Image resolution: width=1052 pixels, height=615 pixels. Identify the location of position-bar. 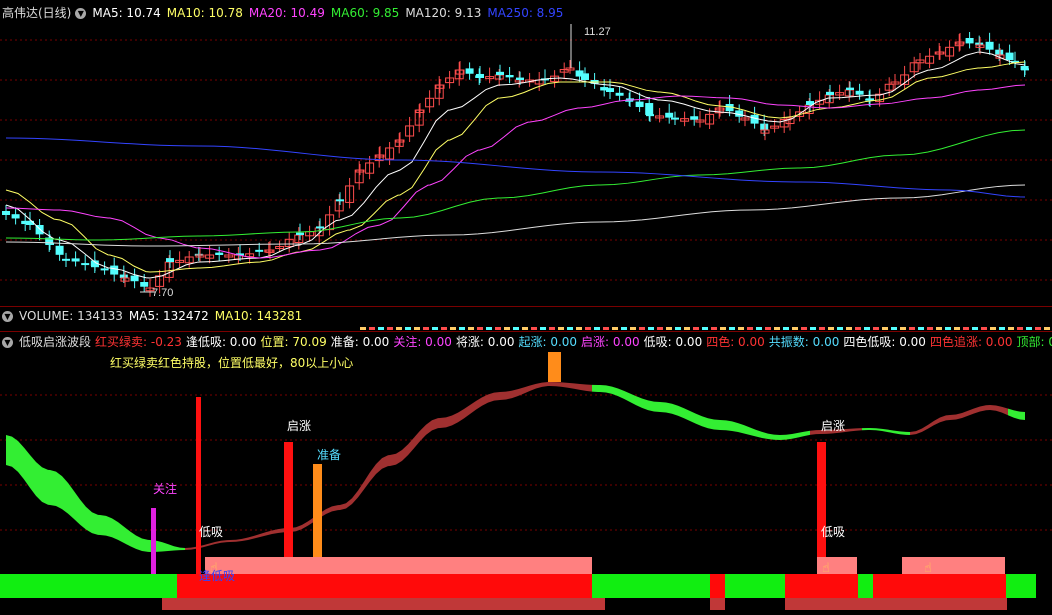
(953, 565).